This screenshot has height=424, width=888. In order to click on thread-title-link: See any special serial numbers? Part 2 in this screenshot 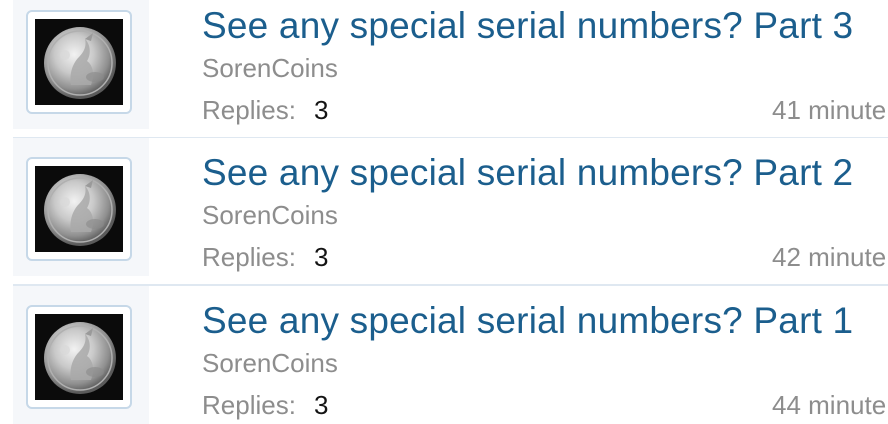, I will do `click(527, 173)`.